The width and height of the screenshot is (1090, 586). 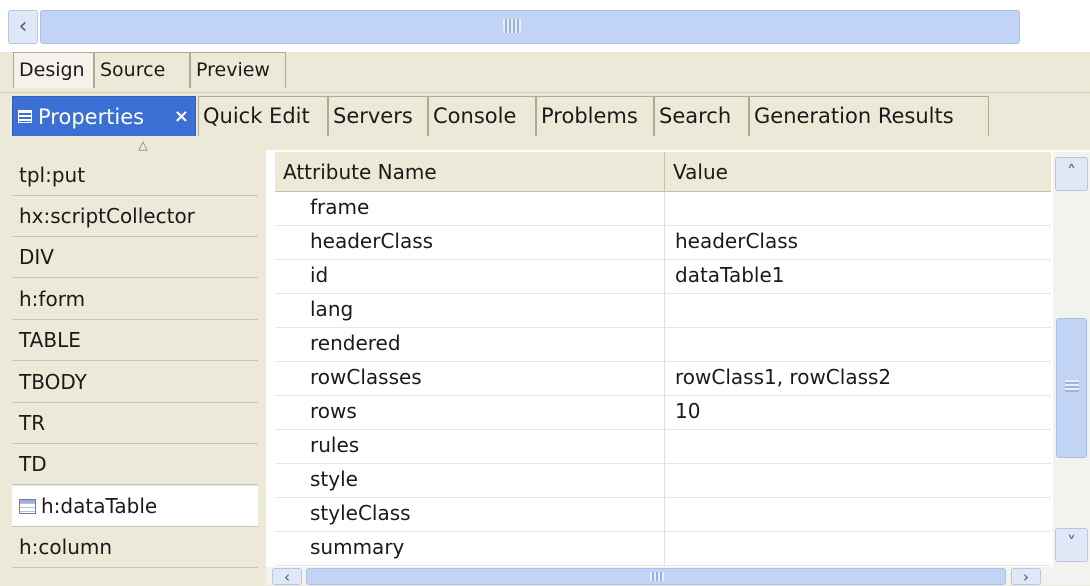 I want to click on hierarchy-item-td: TD, so click(x=135, y=464).